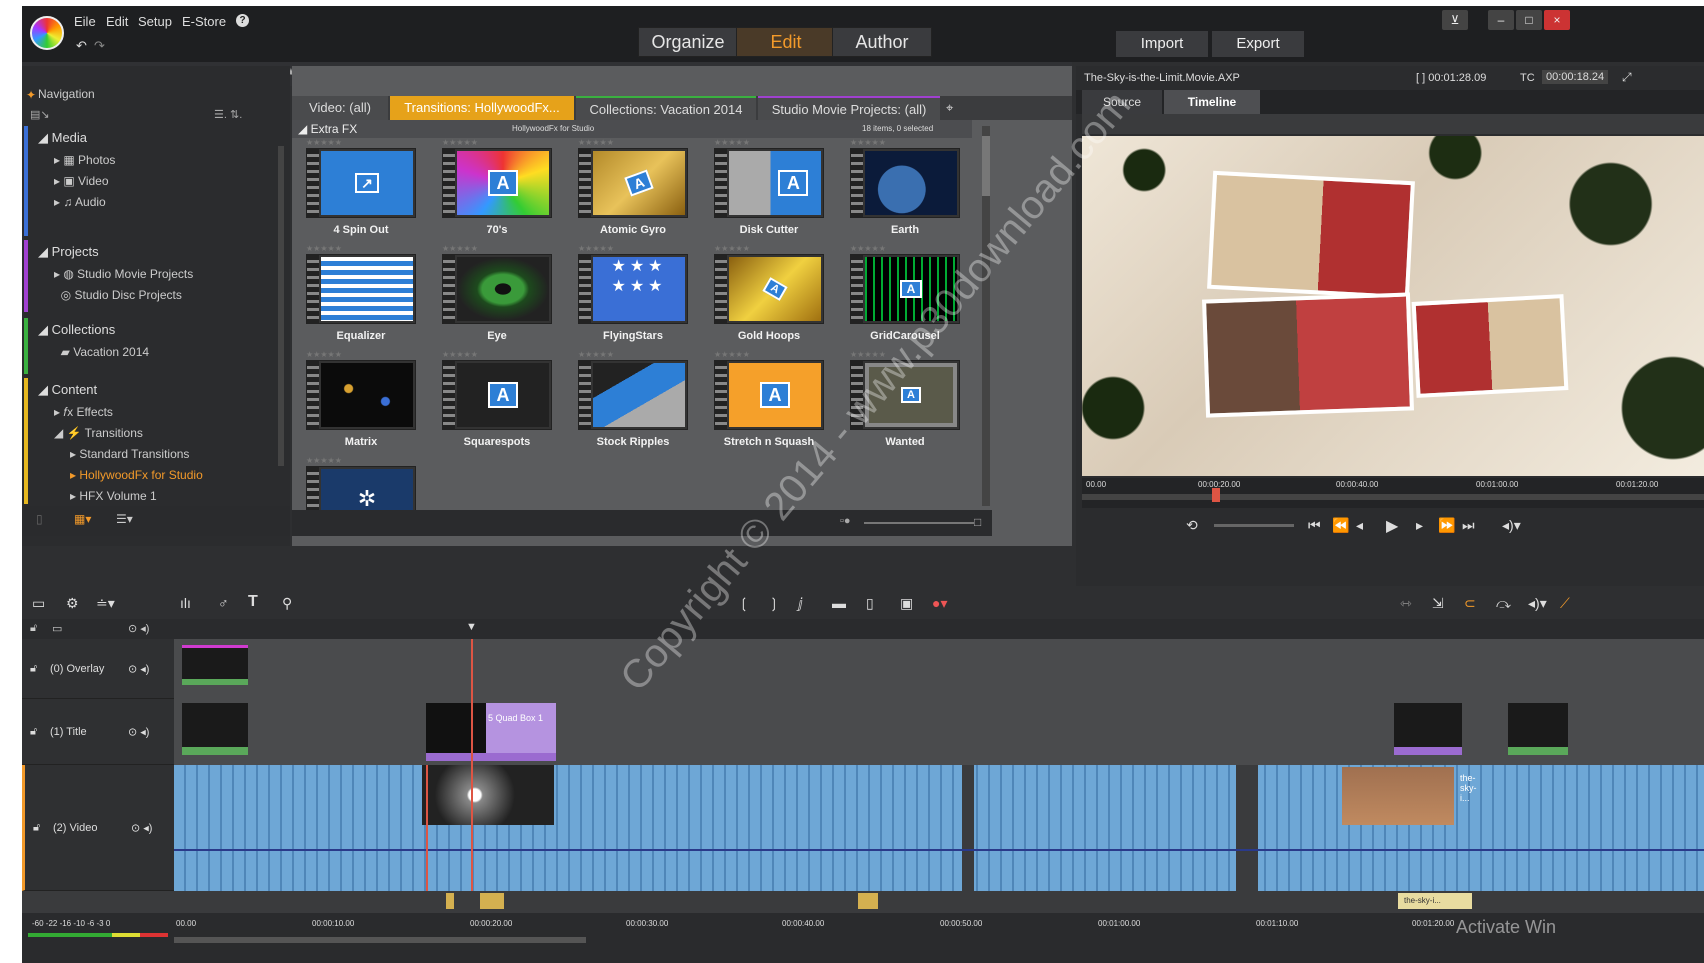 This screenshot has width=1704, height=963. What do you see at coordinates (986, 316) in the screenshot?
I see `browser-scrollbar` at bounding box center [986, 316].